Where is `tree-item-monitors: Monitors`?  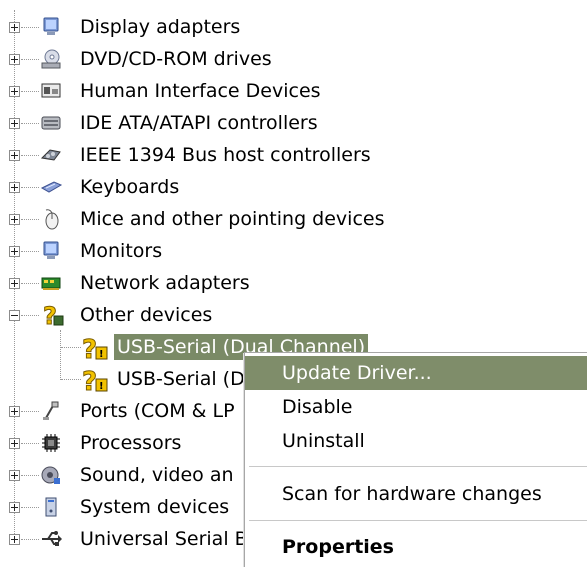
tree-item-monitors: Monitors is located at coordinates (125, 251).